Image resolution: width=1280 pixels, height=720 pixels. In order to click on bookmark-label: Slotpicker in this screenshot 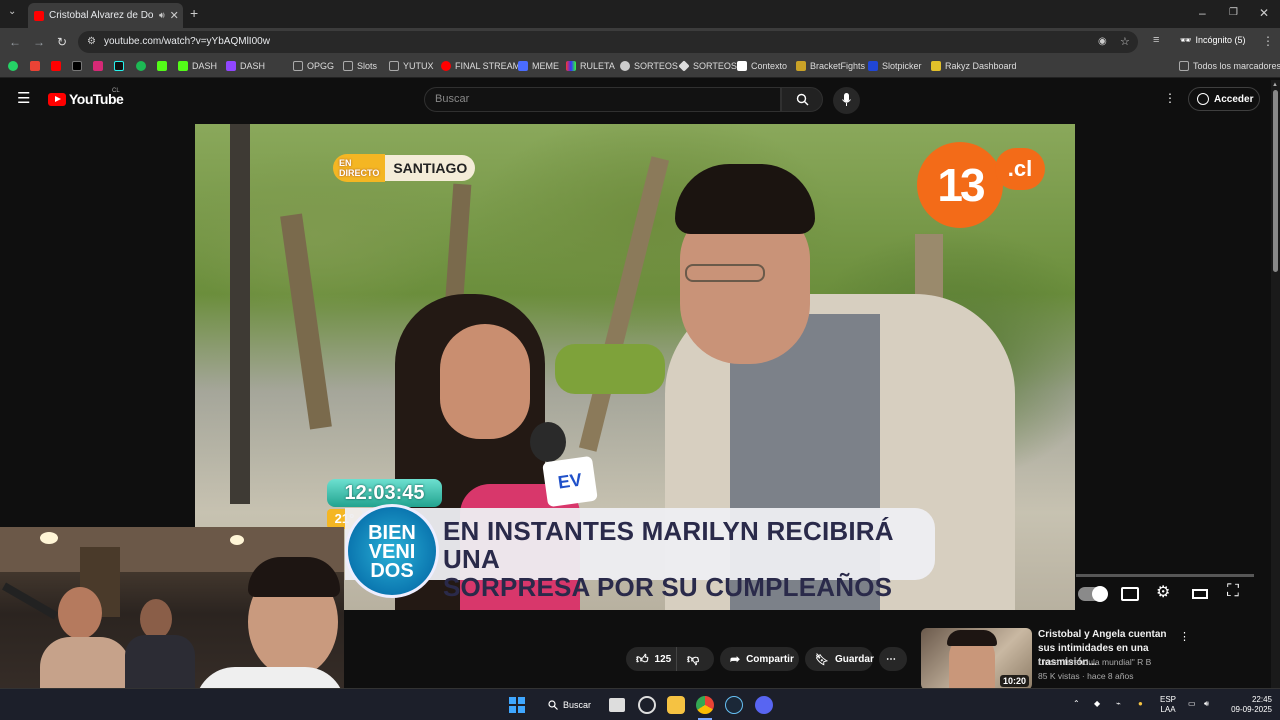, I will do `click(902, 66)`.